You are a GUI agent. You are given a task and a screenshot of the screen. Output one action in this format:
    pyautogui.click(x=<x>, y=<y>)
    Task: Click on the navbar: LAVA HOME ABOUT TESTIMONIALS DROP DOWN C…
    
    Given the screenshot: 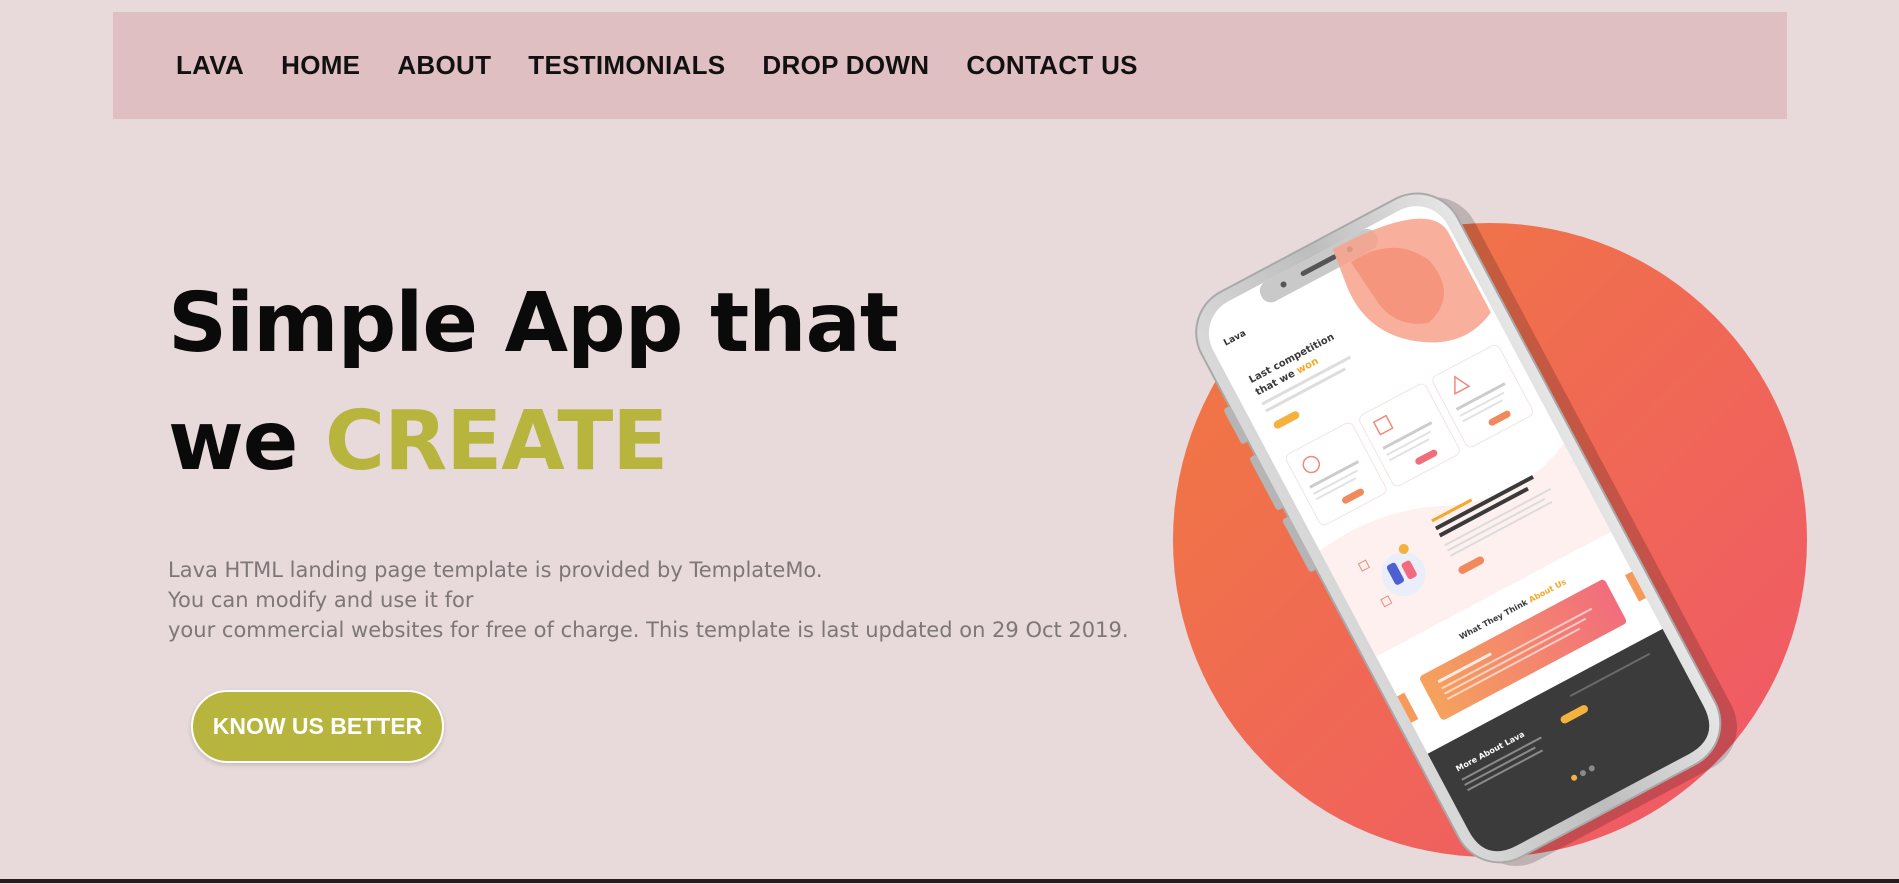 What is the action you would take?
    pyautogui.click(x=950, y=65)
    